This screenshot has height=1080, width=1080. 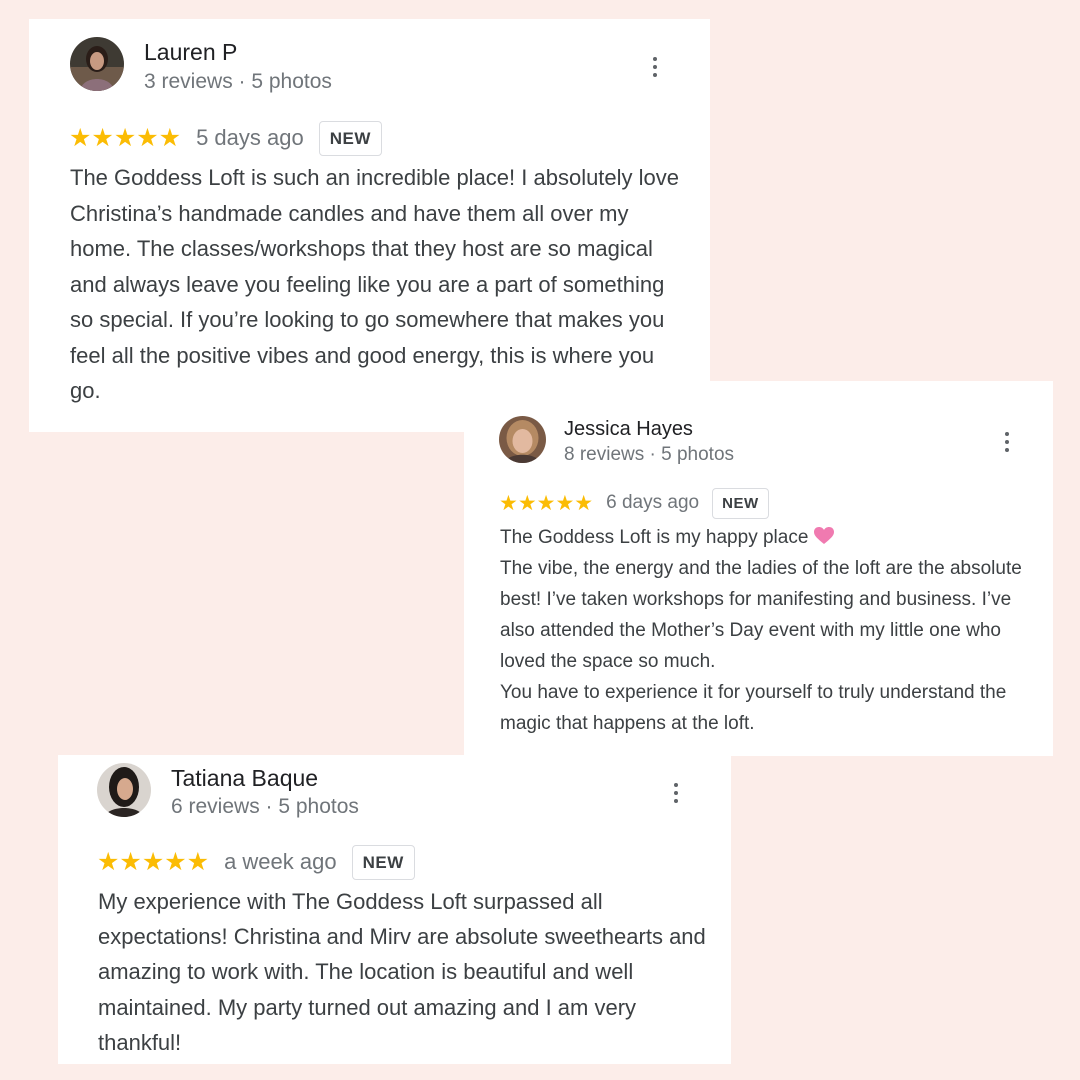 I want to click on pink-heart-icon, so click(x=823, y=537).